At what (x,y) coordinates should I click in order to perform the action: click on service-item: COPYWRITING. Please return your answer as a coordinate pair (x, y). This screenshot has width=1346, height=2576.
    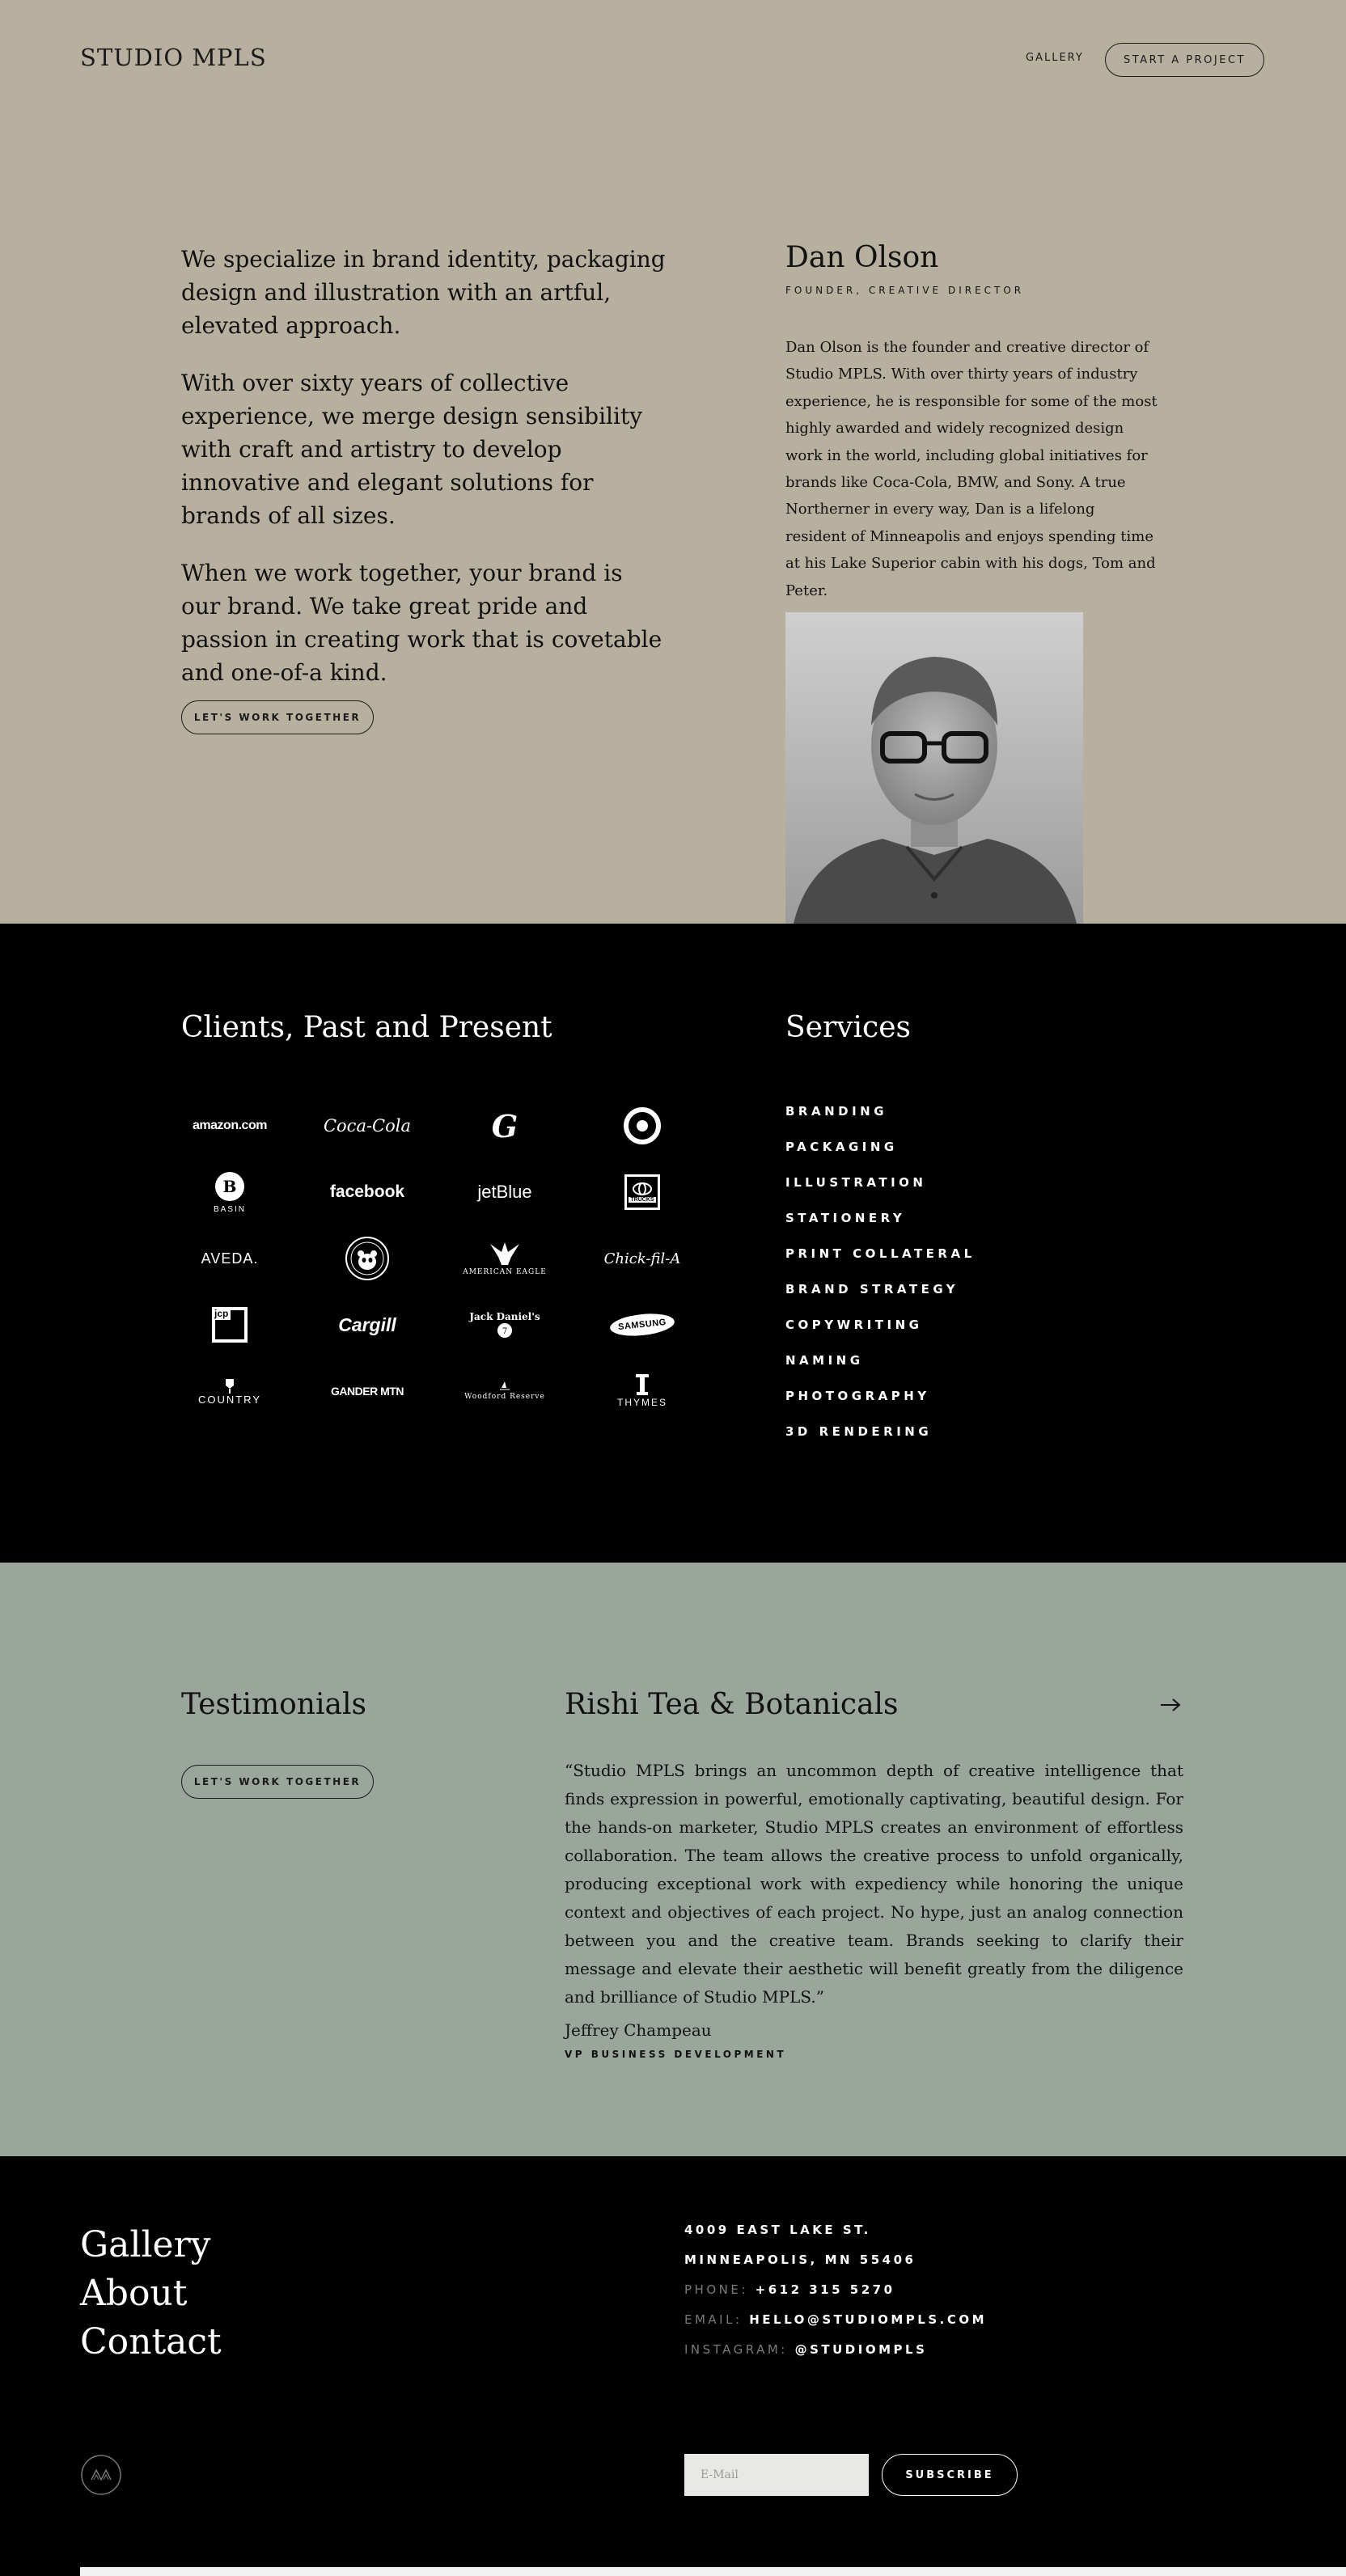
    Looking at the image, I should click on (854, 1325).